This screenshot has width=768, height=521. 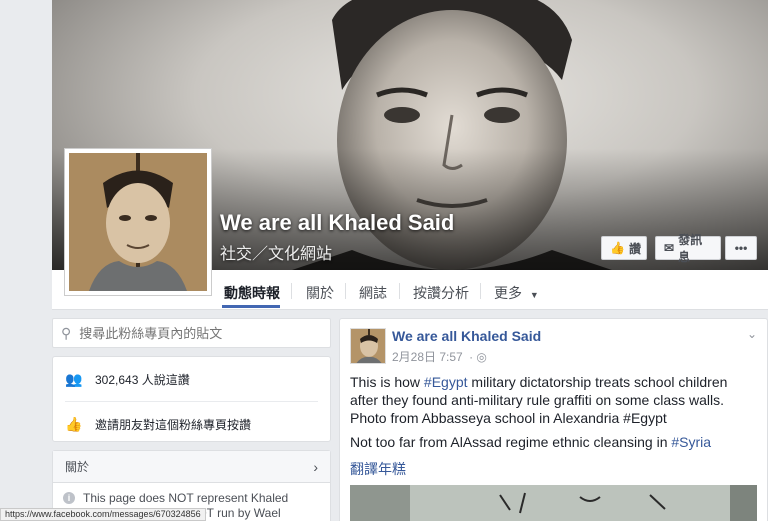 I want to click on chevron-right-icon: ›, so click(x=315, y=466).